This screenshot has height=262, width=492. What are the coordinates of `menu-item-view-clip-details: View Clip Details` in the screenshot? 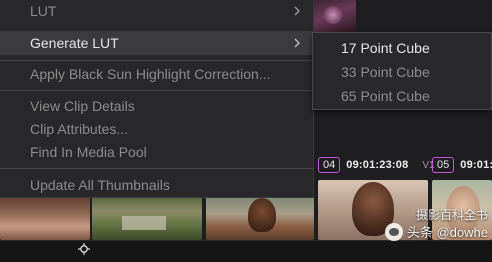 It's located at (157, 106).